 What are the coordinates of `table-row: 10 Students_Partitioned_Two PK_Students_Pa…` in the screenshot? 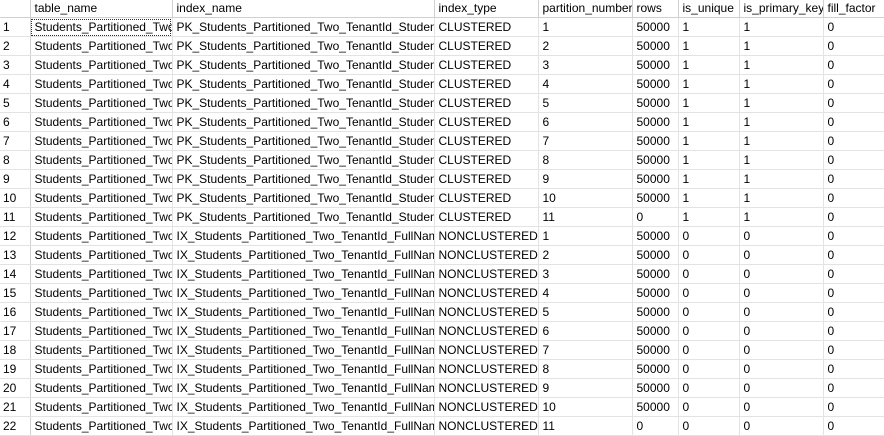 It's located at (442, 198).